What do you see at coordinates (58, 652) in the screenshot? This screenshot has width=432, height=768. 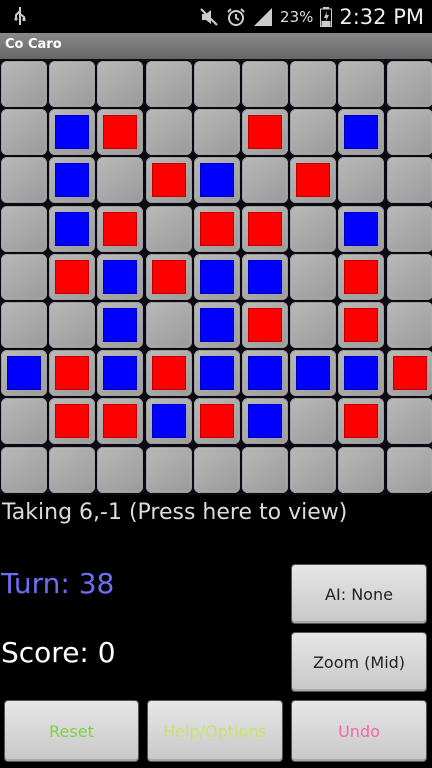 I see `score-display: Score: 0` at bounding box center [58, 652].